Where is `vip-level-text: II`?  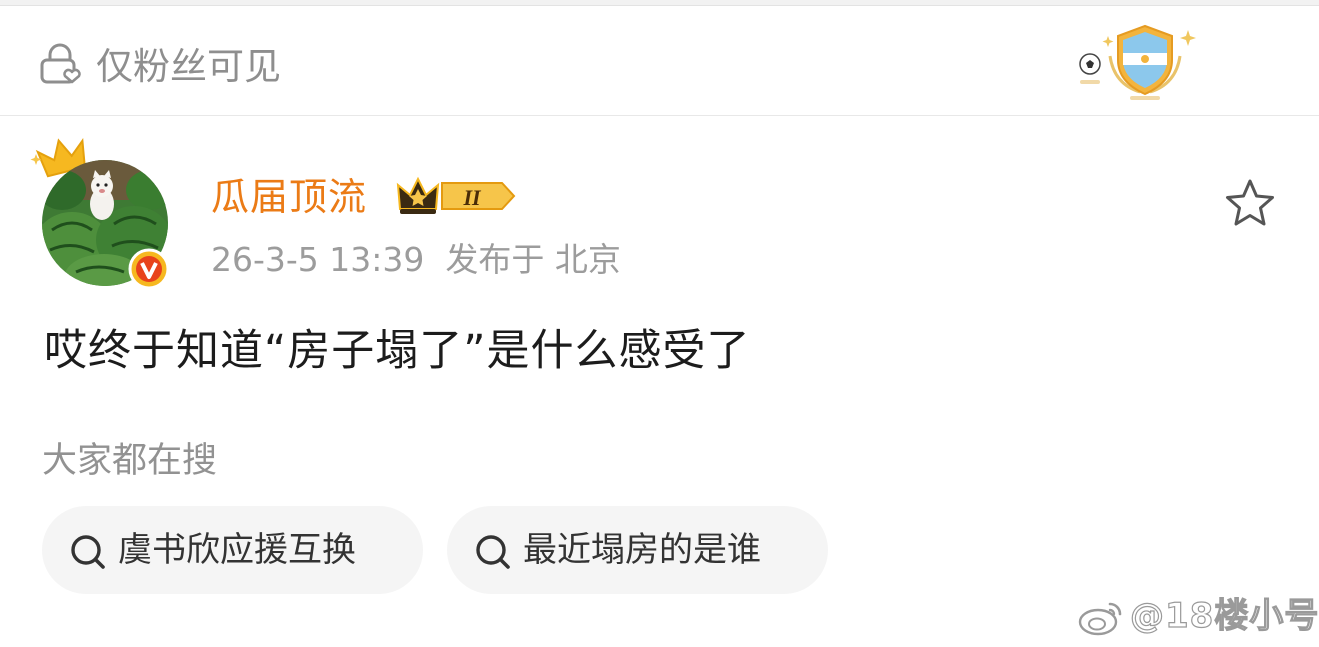
vip-level-text: II is located at coordinates (472, 197).